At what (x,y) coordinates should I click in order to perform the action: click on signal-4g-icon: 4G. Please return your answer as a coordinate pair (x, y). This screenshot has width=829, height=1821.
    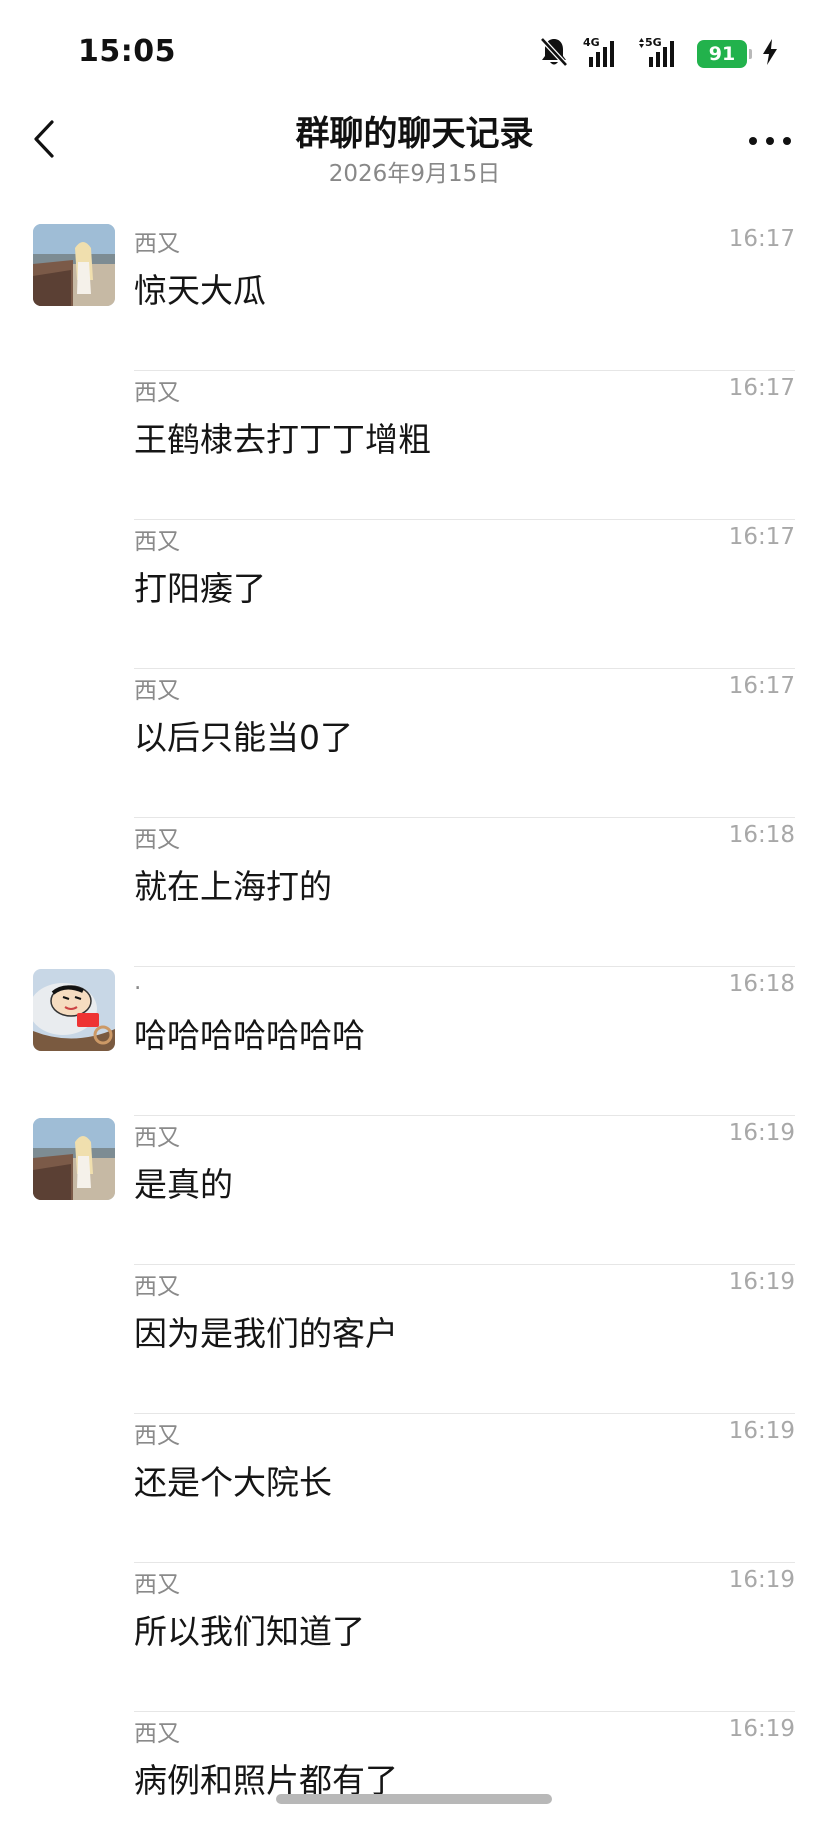
    Looking at the image, I should click on (603, 54).